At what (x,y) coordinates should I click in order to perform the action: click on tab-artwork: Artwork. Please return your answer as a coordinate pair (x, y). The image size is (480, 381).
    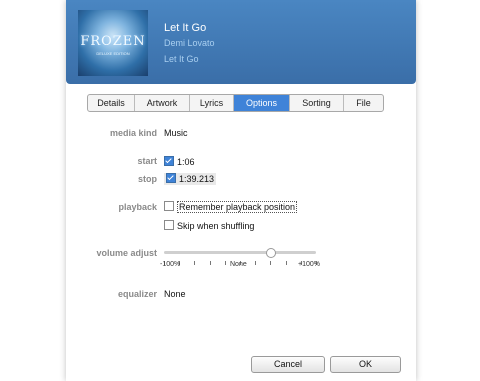
    Looking at the image, I should click on (162, 103).